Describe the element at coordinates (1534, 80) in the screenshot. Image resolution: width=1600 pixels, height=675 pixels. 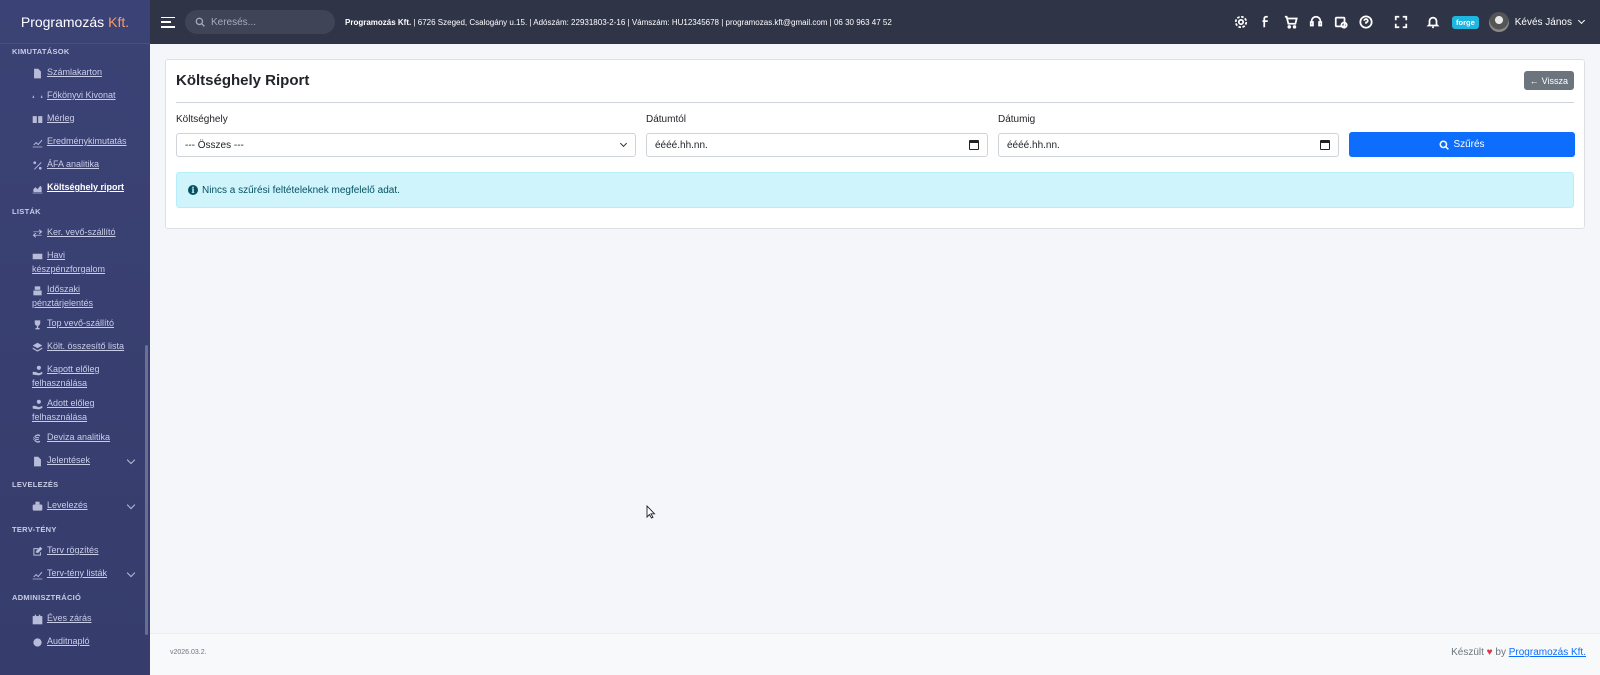
I see `arrow-left-icon: ←` at that location.